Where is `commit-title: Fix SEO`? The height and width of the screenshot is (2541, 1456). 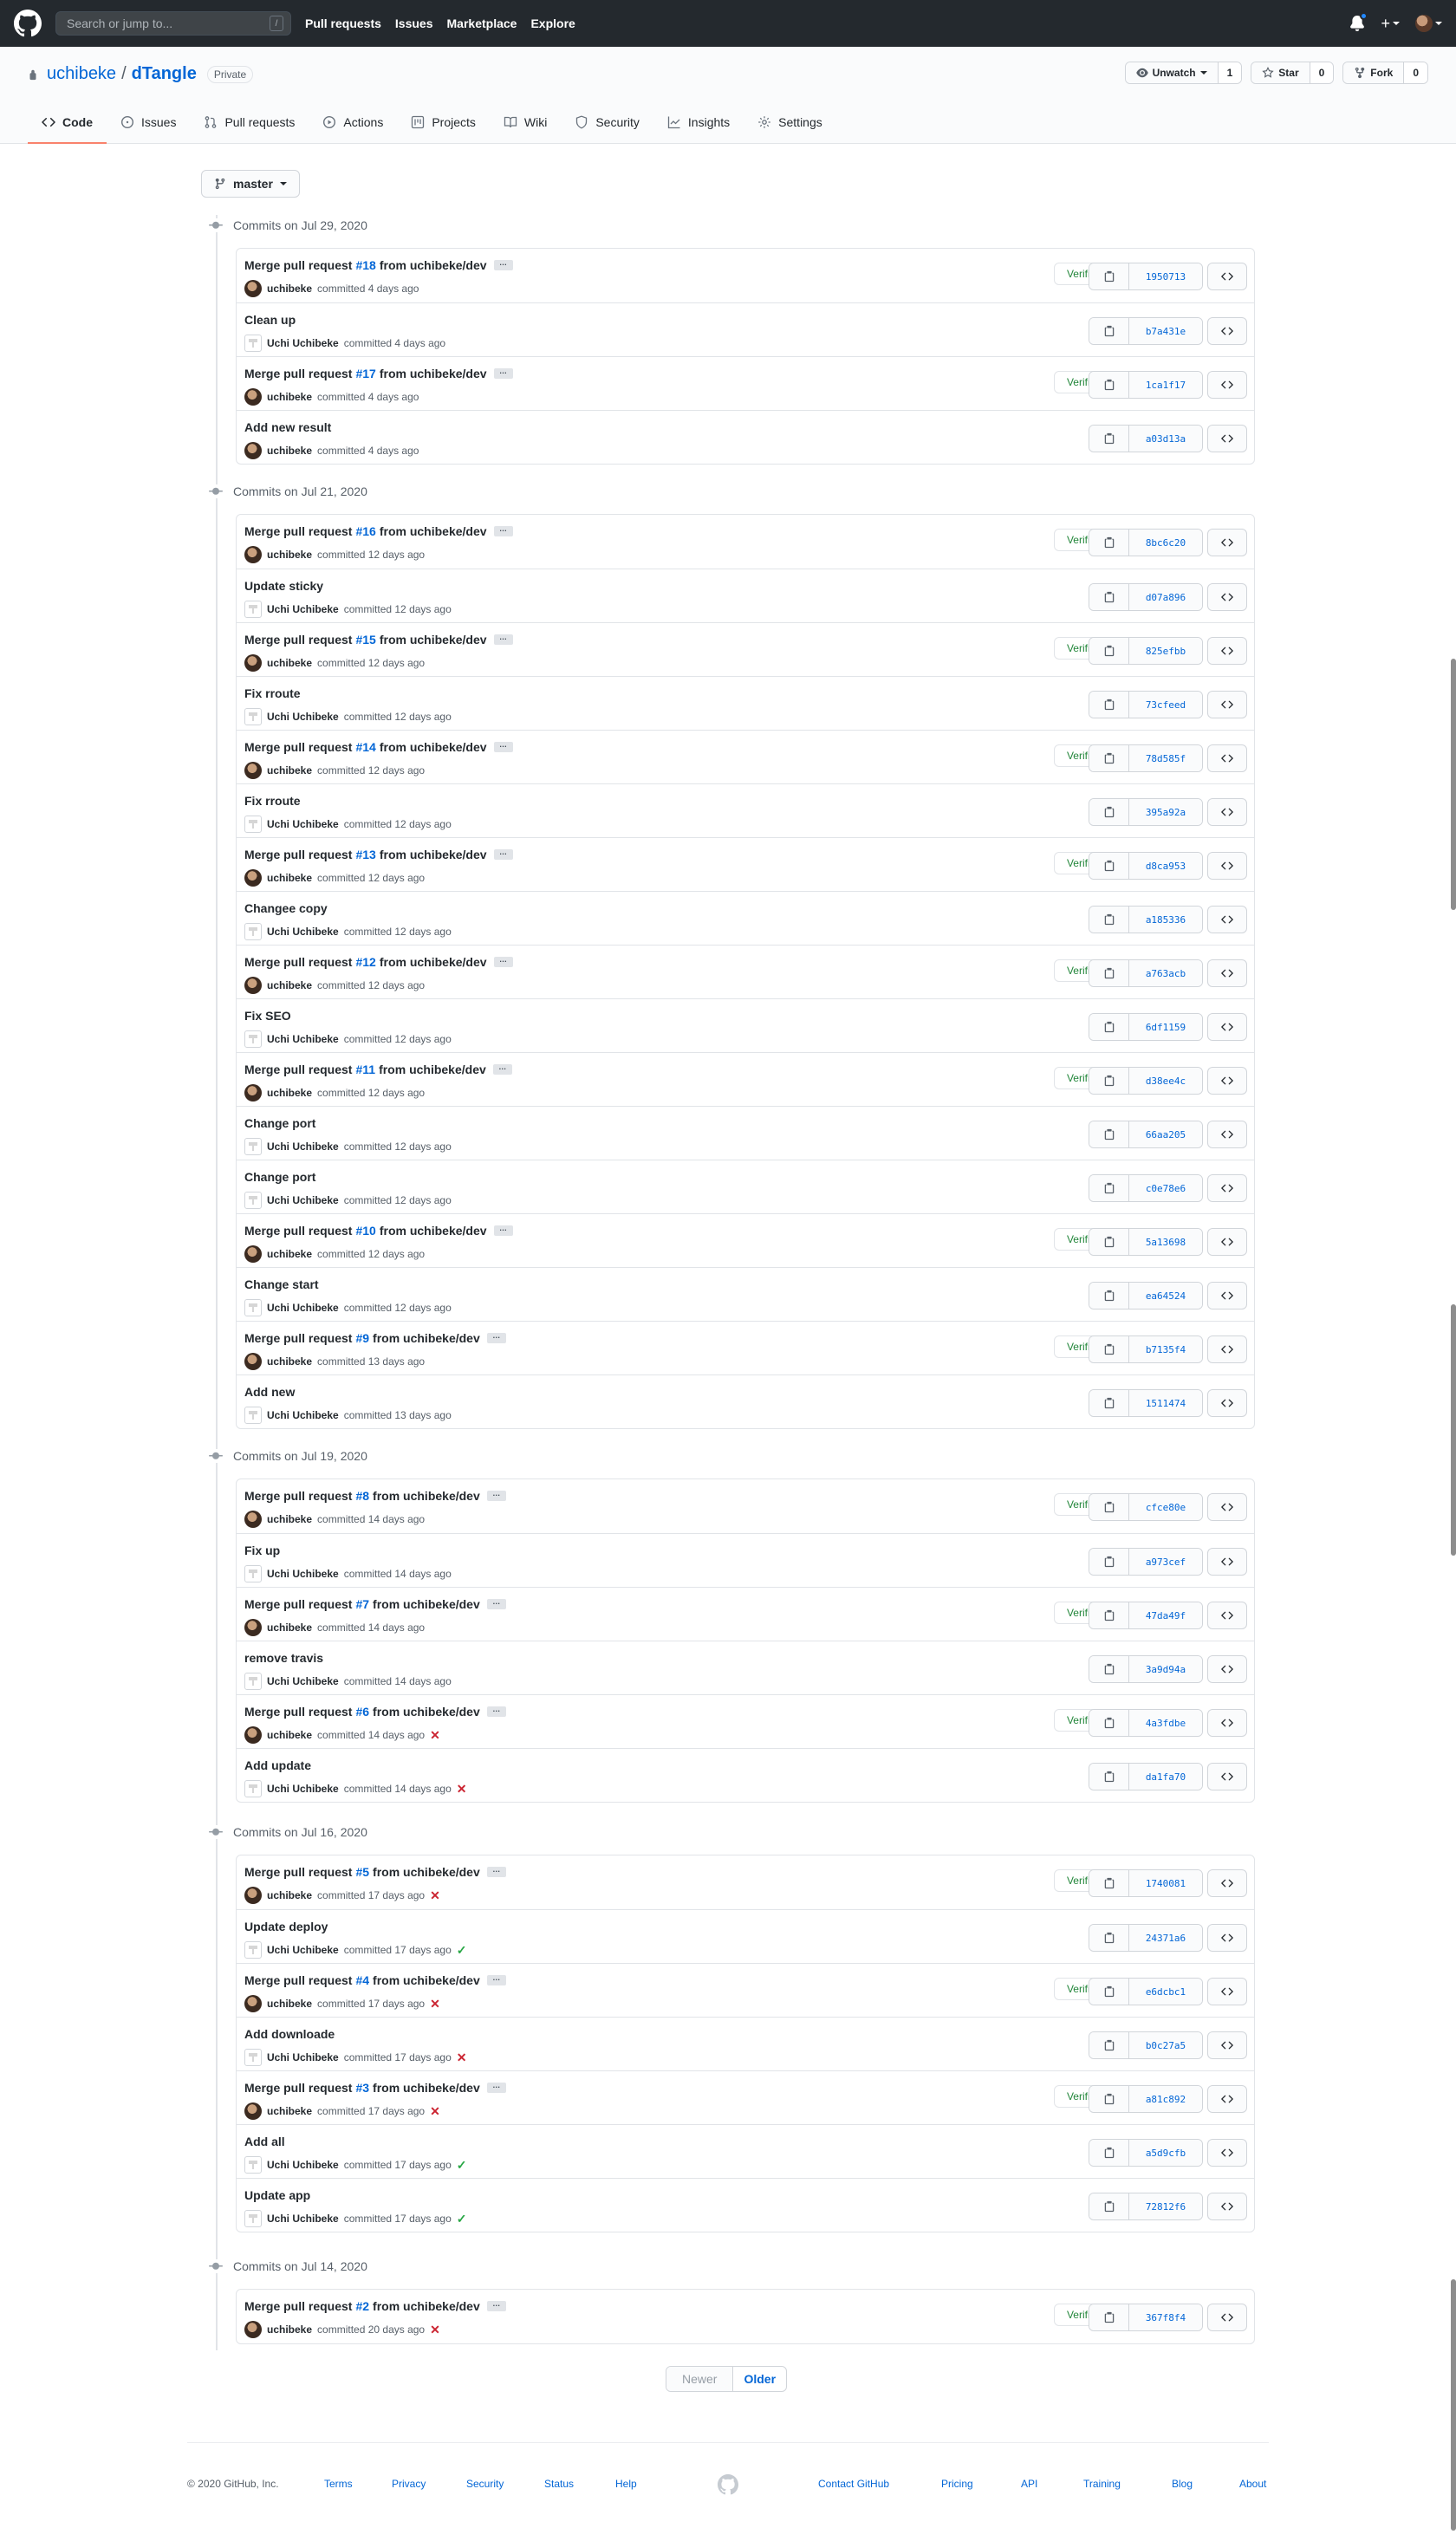 commit-title: Fix SEO is located at coordinates (267, 1016).